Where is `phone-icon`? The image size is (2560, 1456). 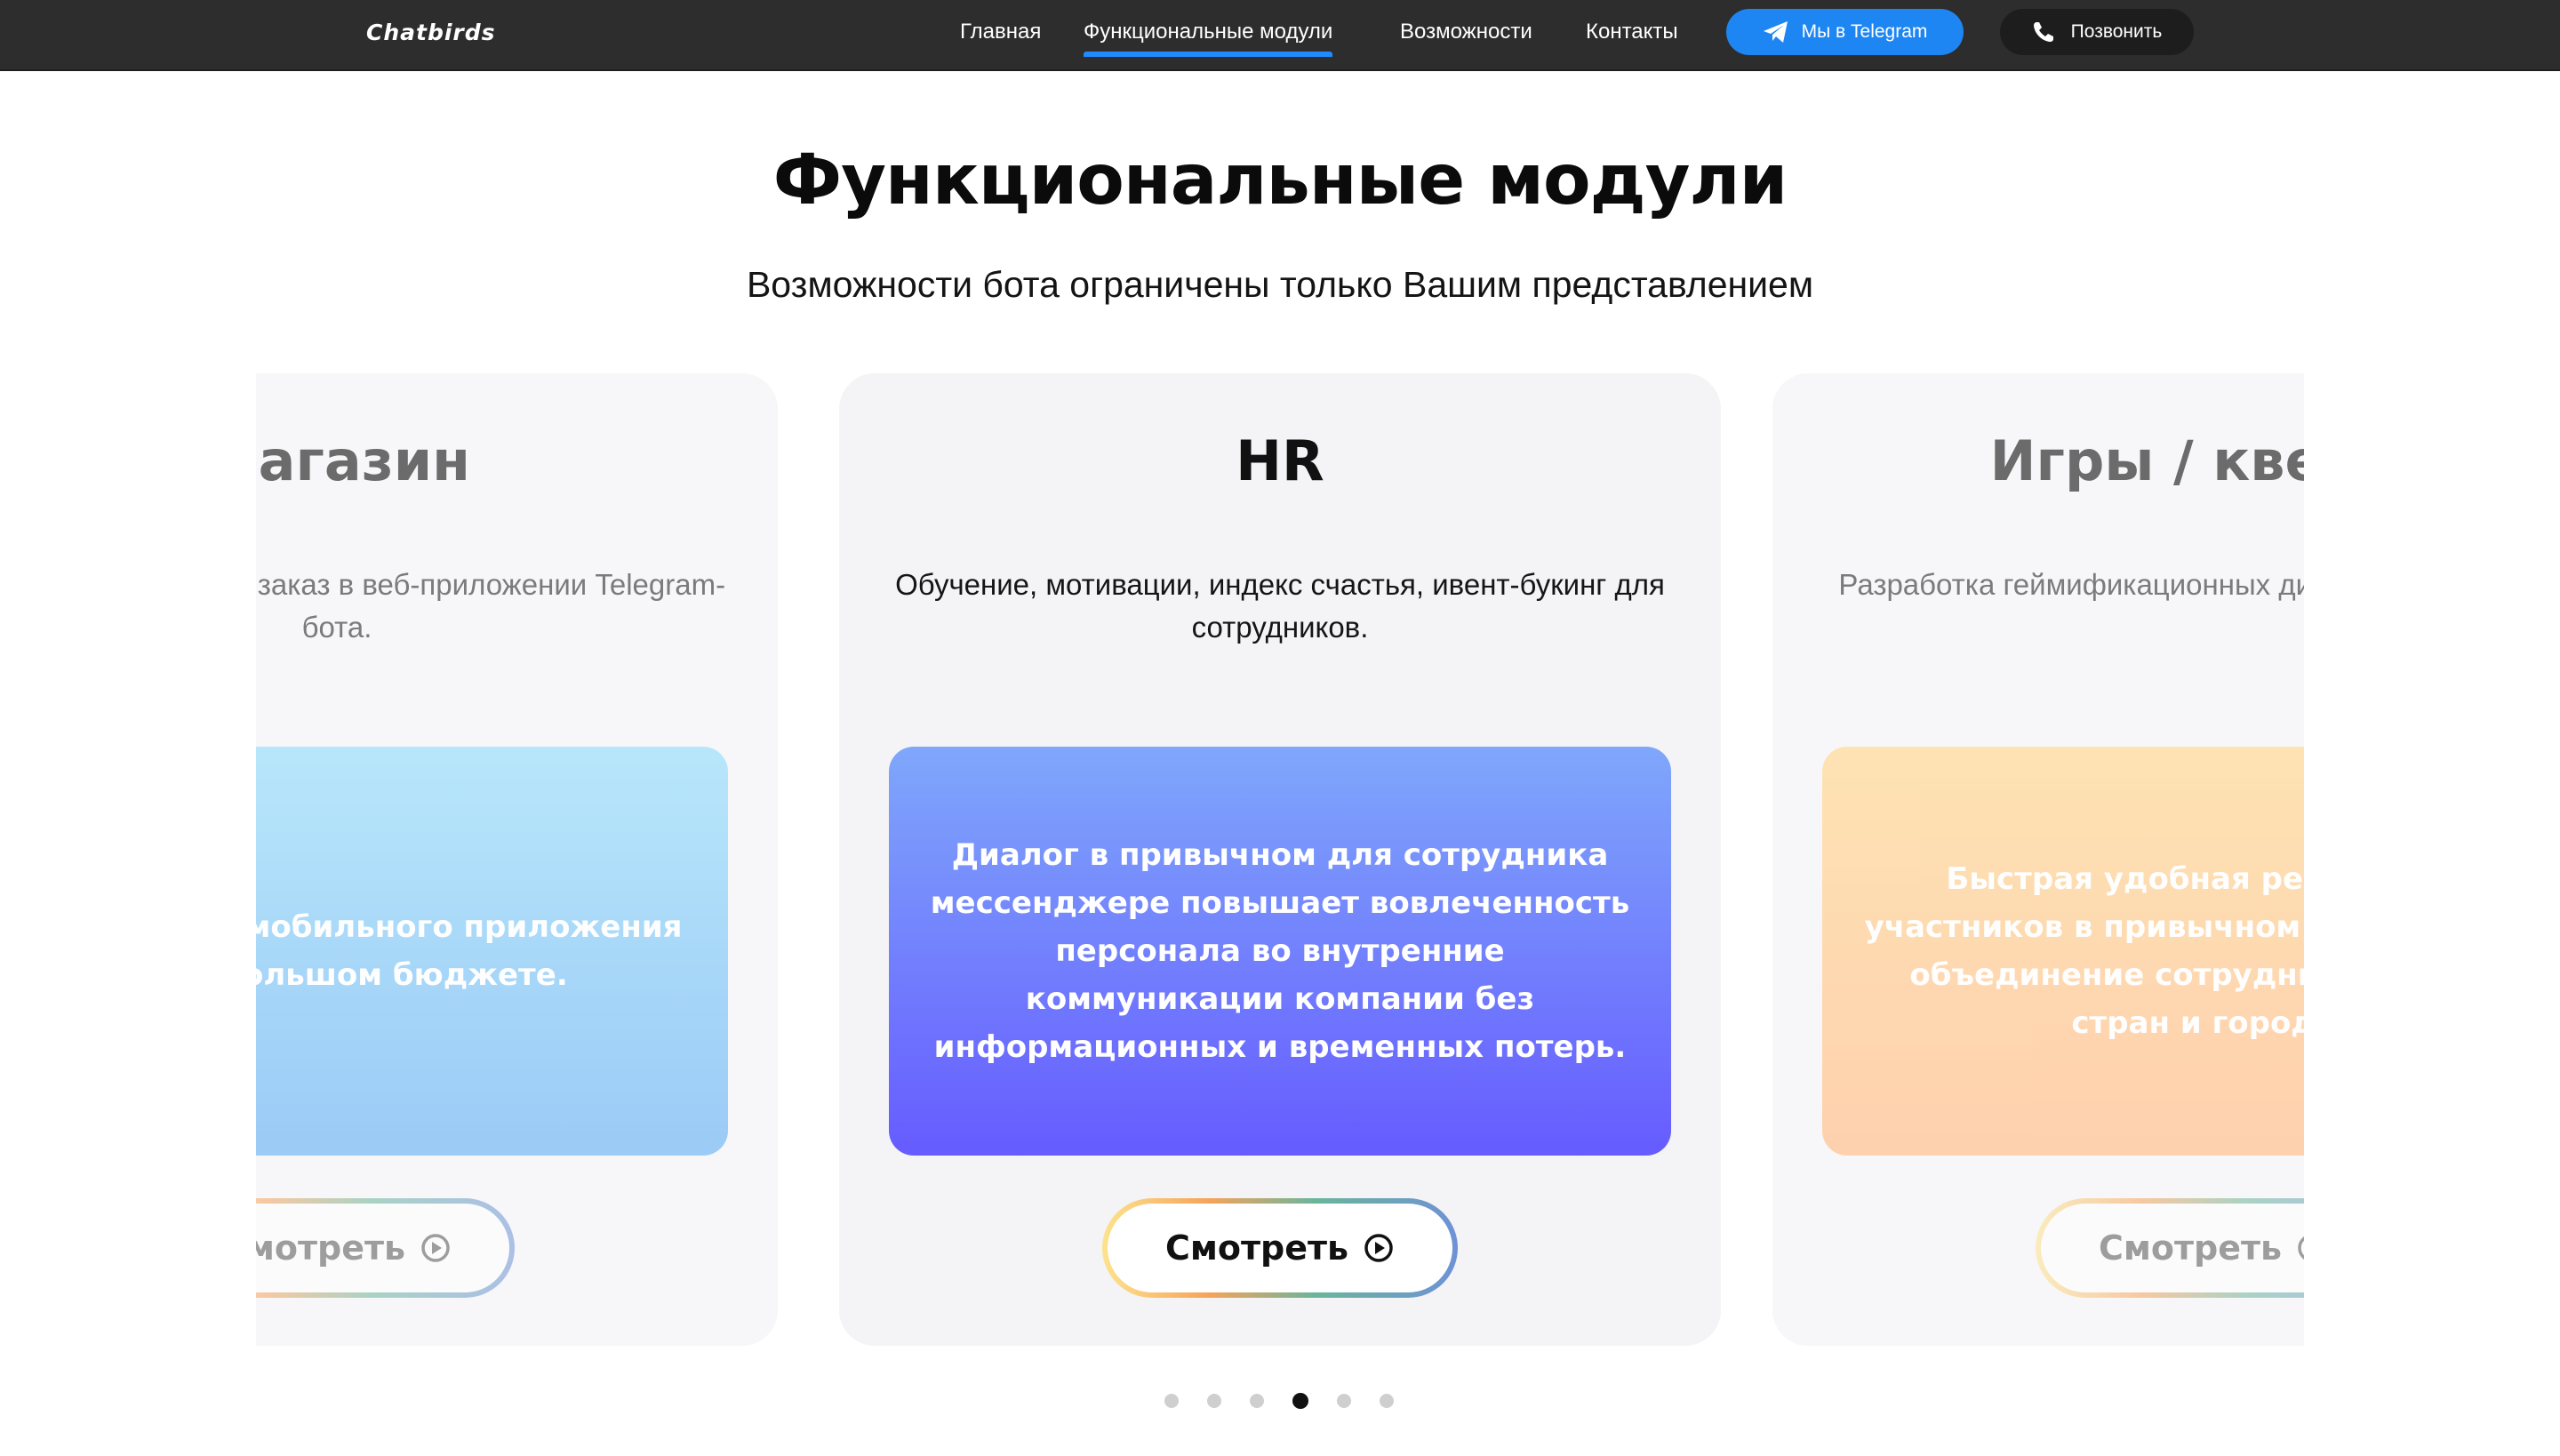 phone-icon is located at coordinates (2043, 32).